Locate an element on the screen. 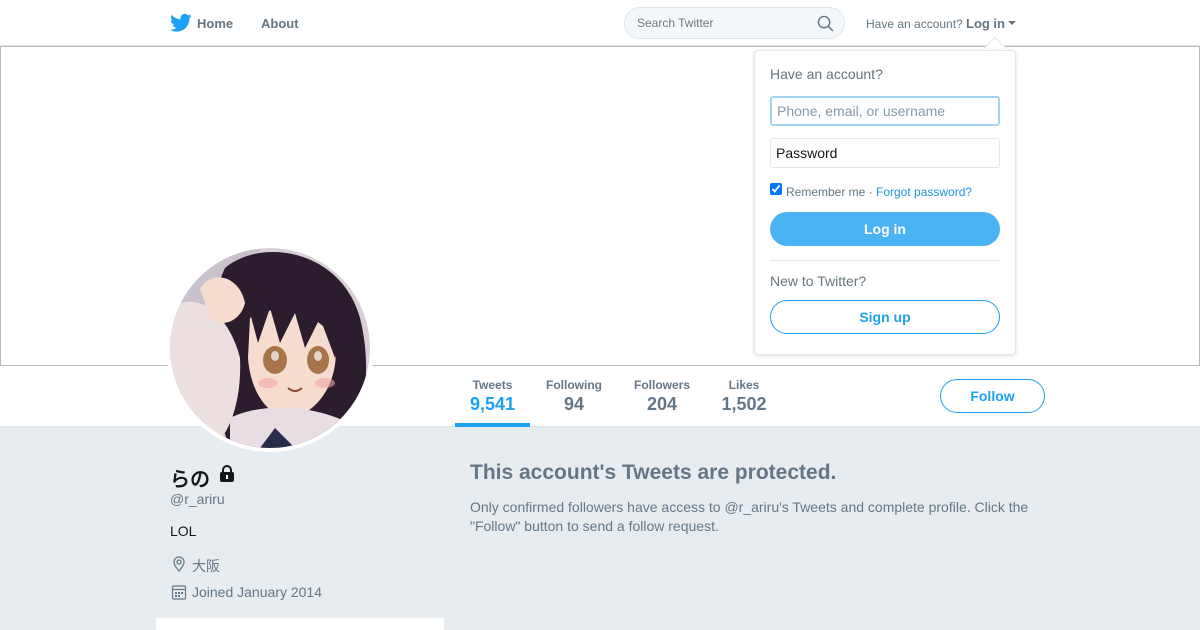 The height and width of the screenshot is (630, 1200). remember-me-label: Remember me · is located at coordinates (829, 192).